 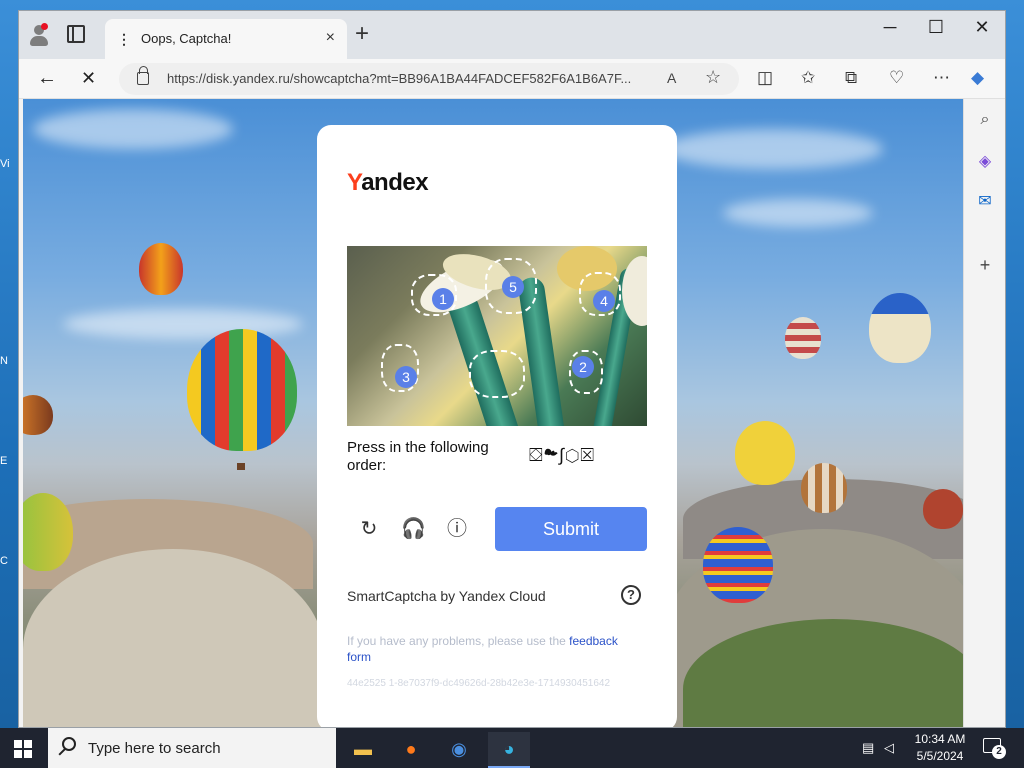 What do you see at coordinates (999, 752) in the screenshot?
I see `notification-badge: 2` at bounding box center [999, 752].